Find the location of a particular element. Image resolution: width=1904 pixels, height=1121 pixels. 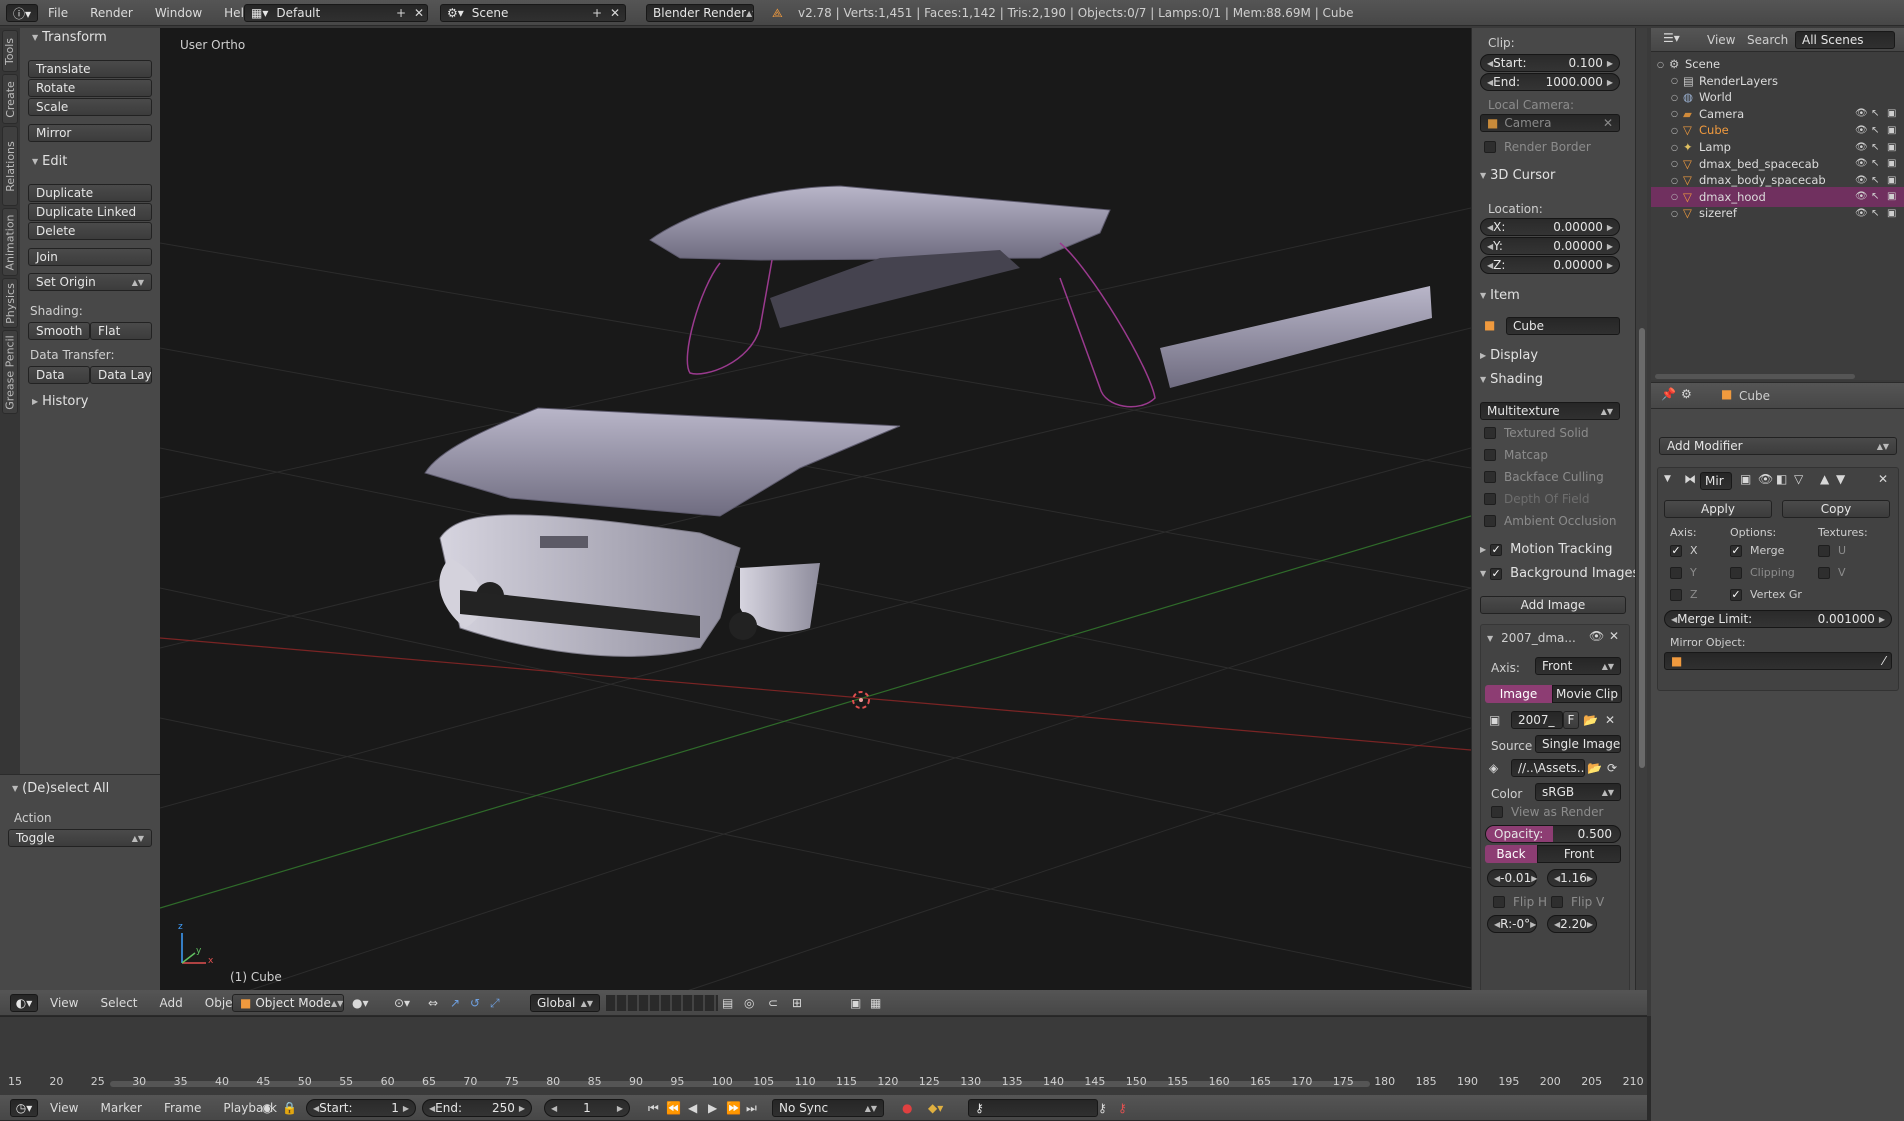

outliner-display-mode: All Scenes is located at coordinates (1845, 40).